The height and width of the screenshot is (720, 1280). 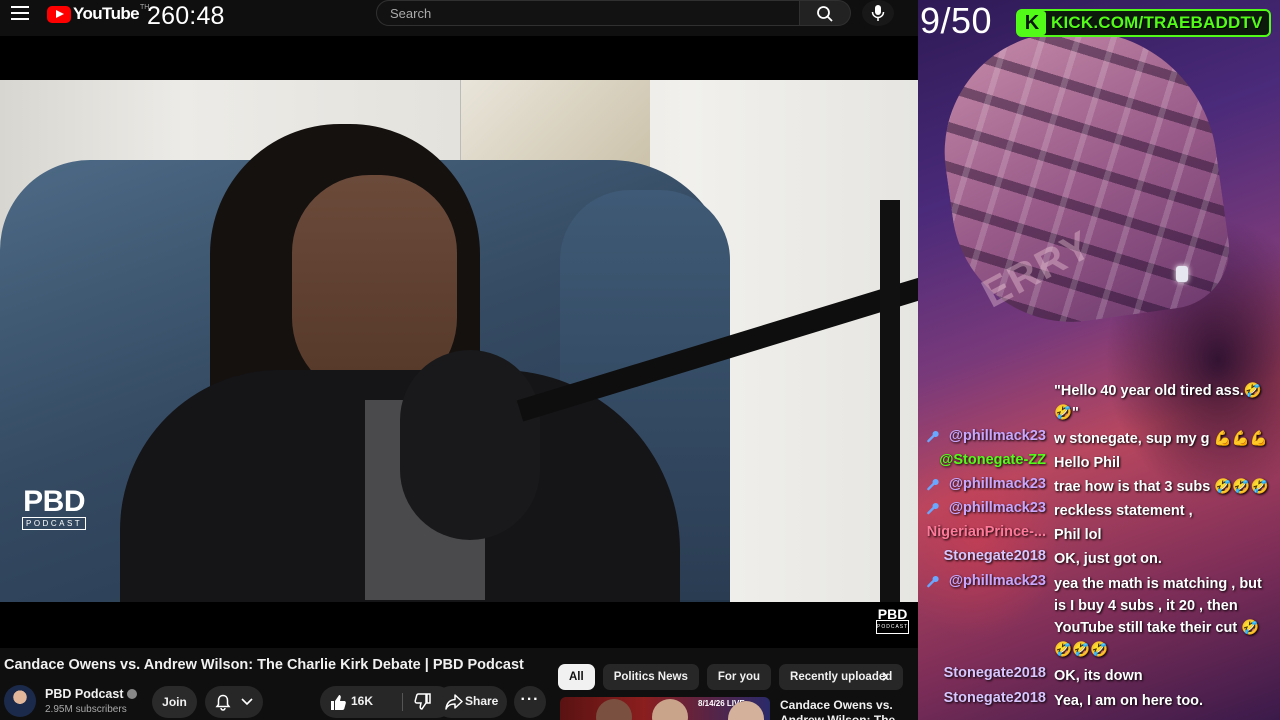 What do you see at coordinates (1108, 559) in the screenshot?
I see `chat-text: OK, just got on.` at bounding box center [1108, 559].